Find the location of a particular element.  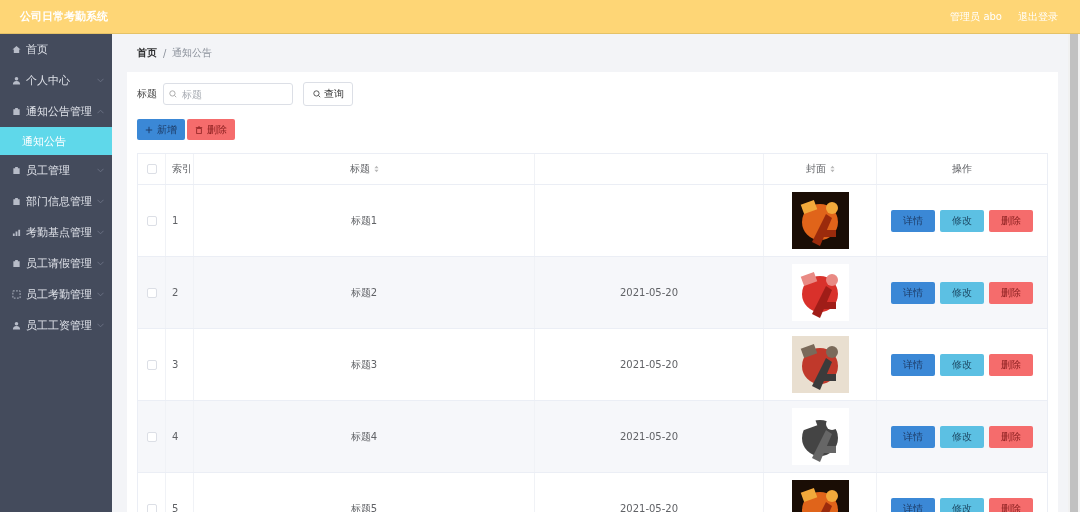

sidebar-item: 考勤基点管理 is located at coordinates (56, 232).